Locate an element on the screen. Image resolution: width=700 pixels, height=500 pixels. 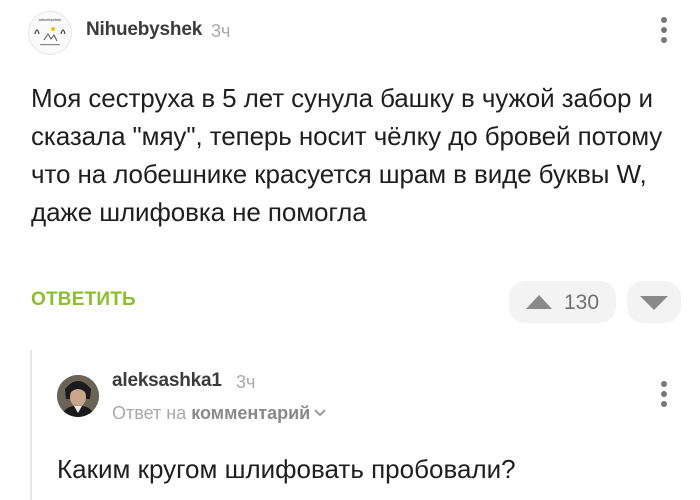
avatar-image is located at coordinates (78, 396).